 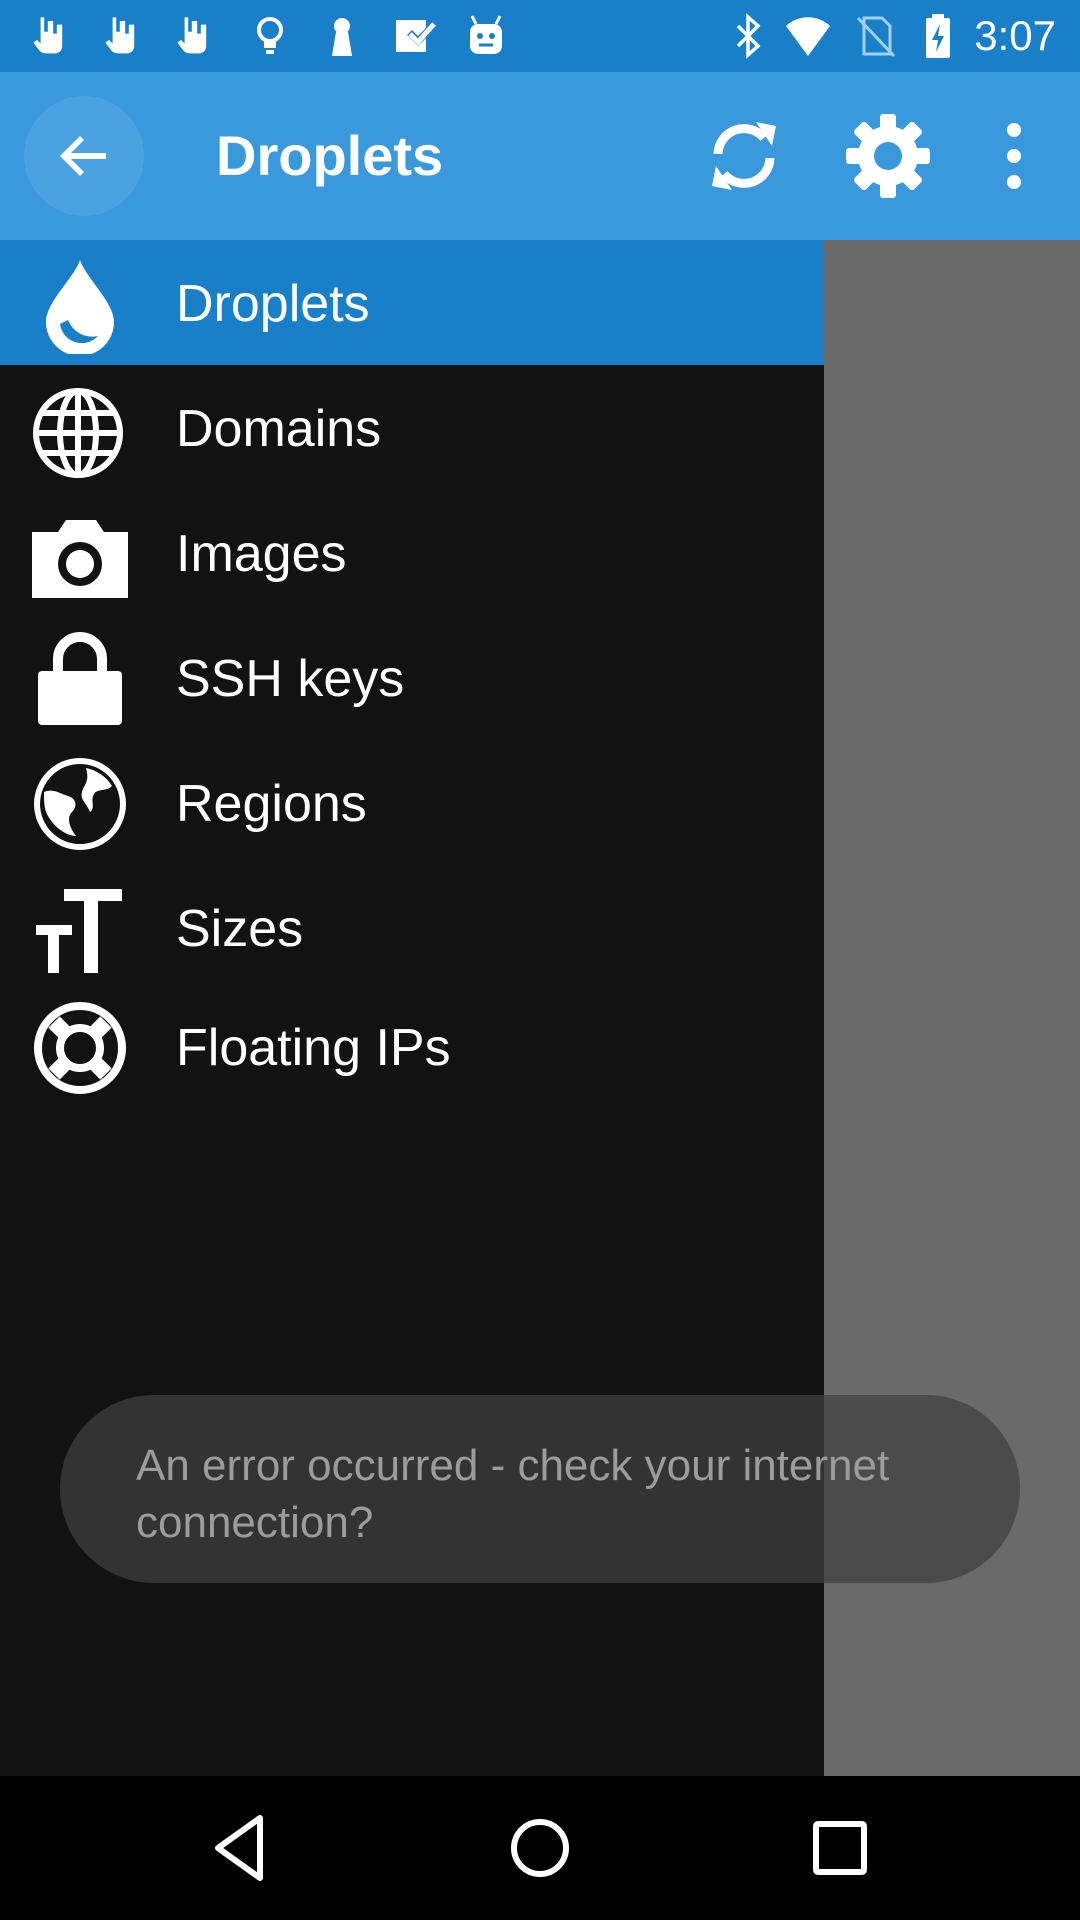 I want to click on drawer-item-label: Images, so click(x=261, y=554).